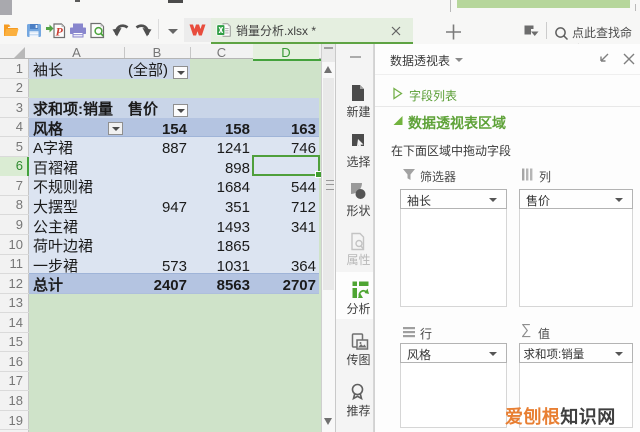 The height and width of the screenshot is (432, 640). Describe the element at coordinates (60, 32) in the screenshot. I see `svg-text: P` at that location.